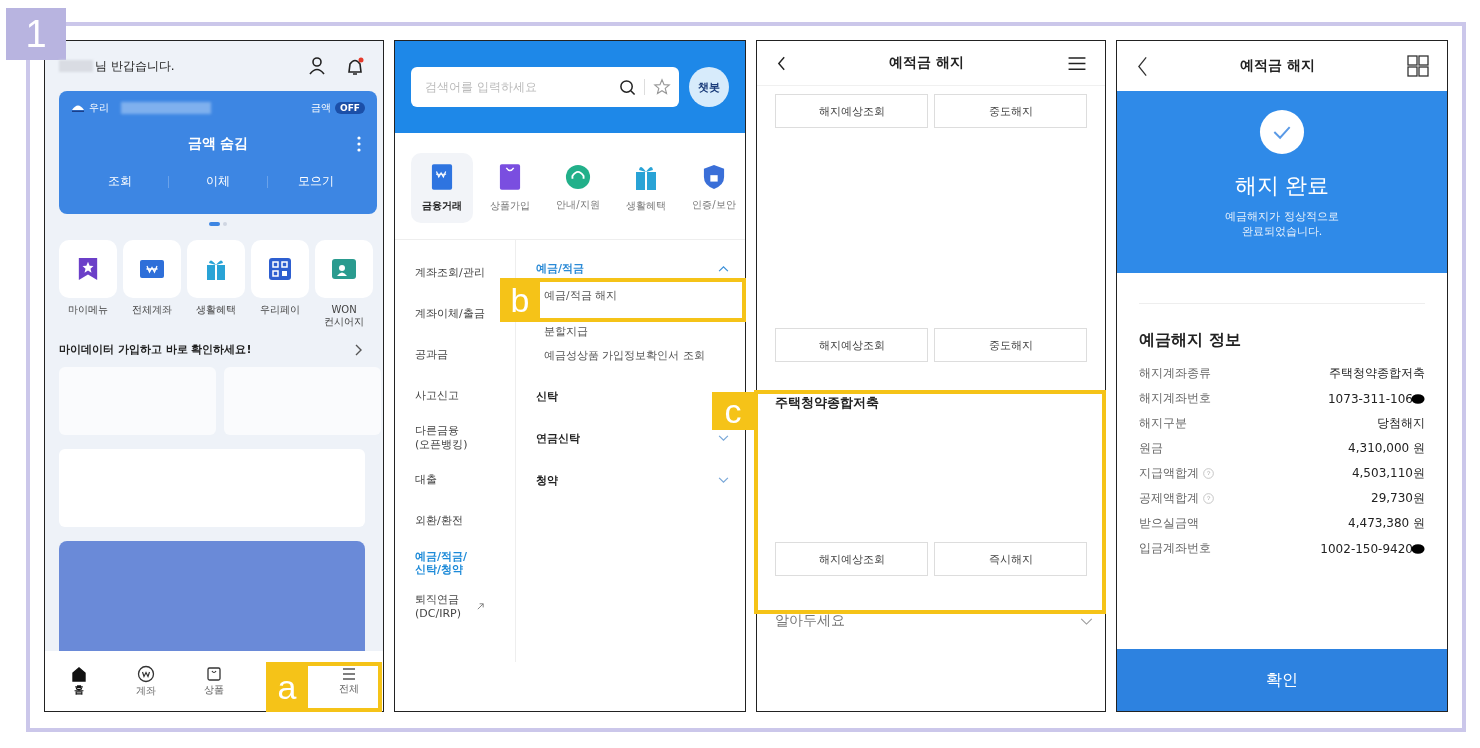 The height and width of the screenshot is (748, 1480). What do you see at coordinates (88, 310) in the screenshot?
I see `quick-label: 마이메뉴` at bounding box center [88, 310].